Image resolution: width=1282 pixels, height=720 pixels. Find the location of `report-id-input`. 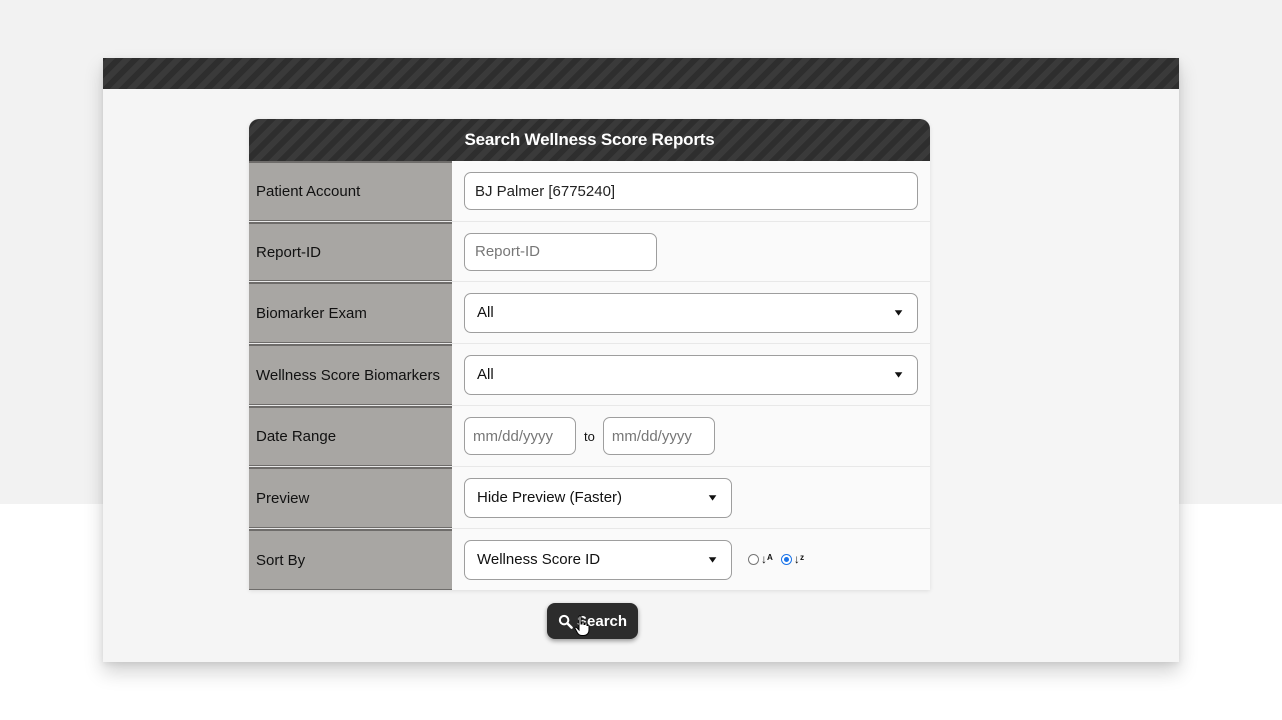

report-id-input is located at coordinates (560, 251).